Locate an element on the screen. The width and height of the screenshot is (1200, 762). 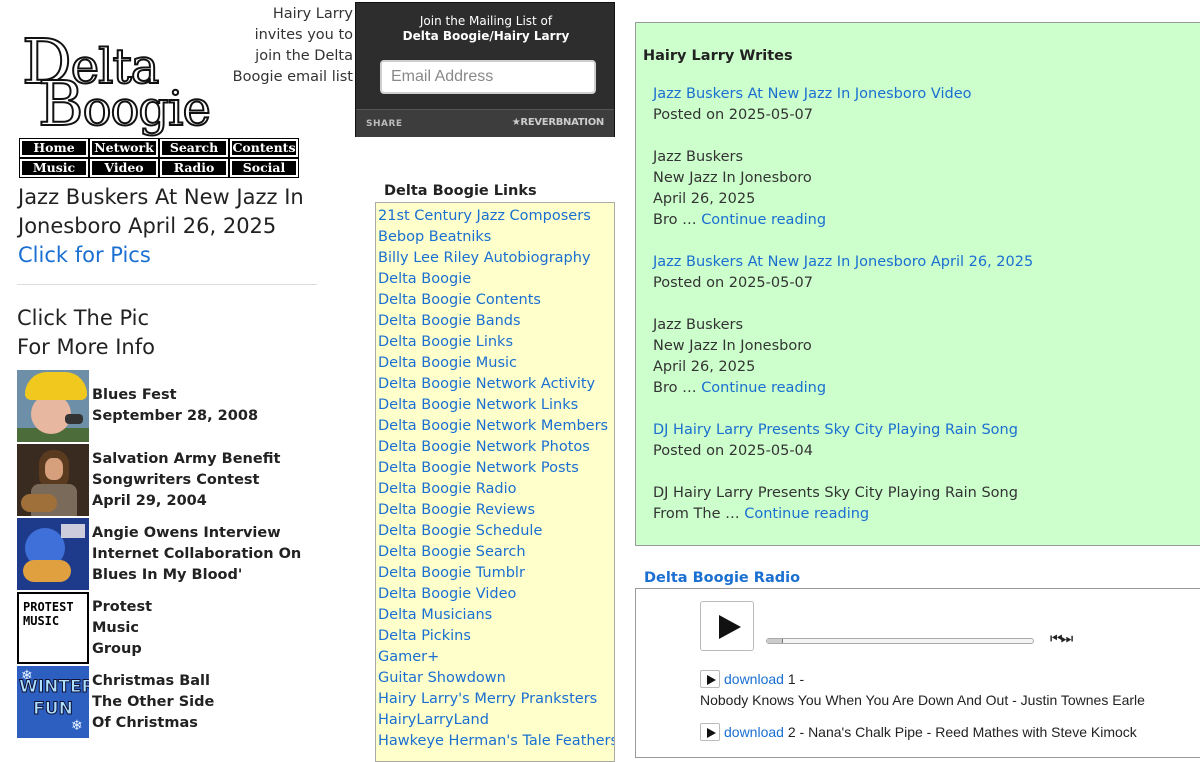
share-link: SHARE is located at coordinates (384, 124).